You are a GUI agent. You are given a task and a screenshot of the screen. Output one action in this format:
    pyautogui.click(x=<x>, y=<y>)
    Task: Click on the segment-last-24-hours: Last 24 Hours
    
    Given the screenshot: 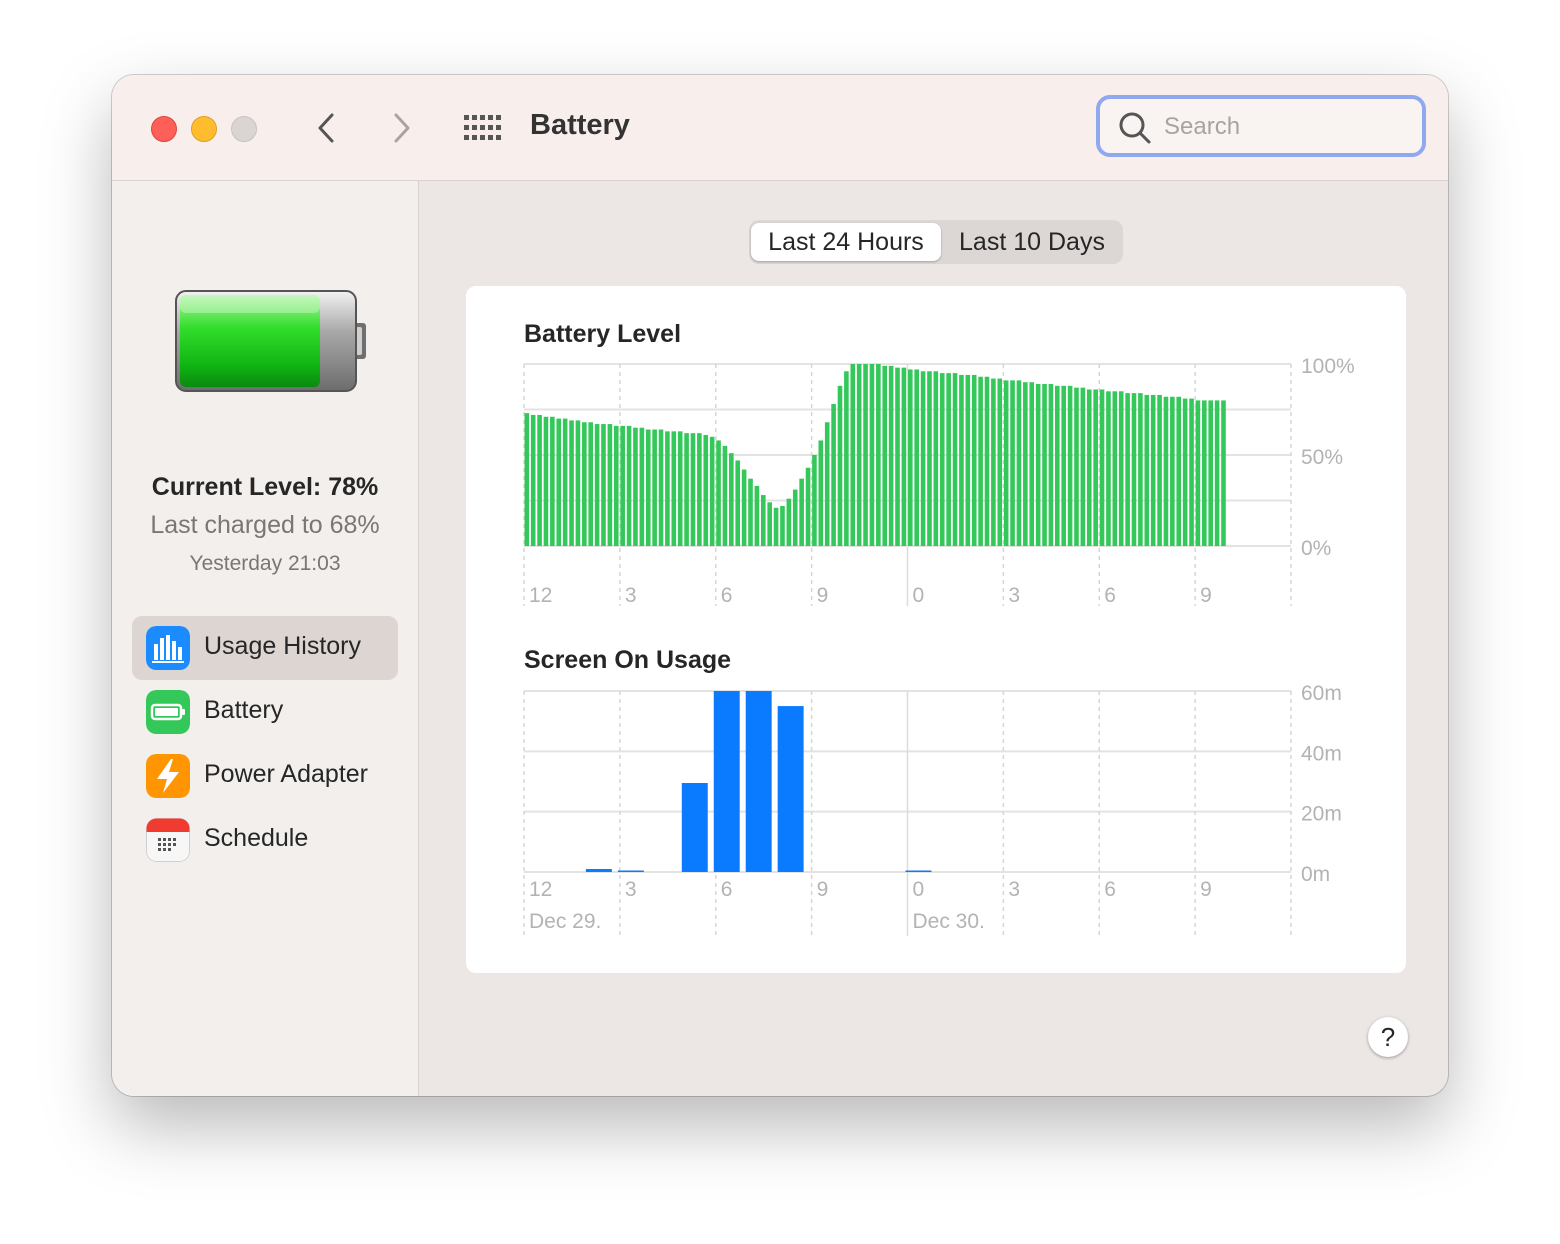 What is the action you would take?
    pyautogui.click(x=846, y=242)
    